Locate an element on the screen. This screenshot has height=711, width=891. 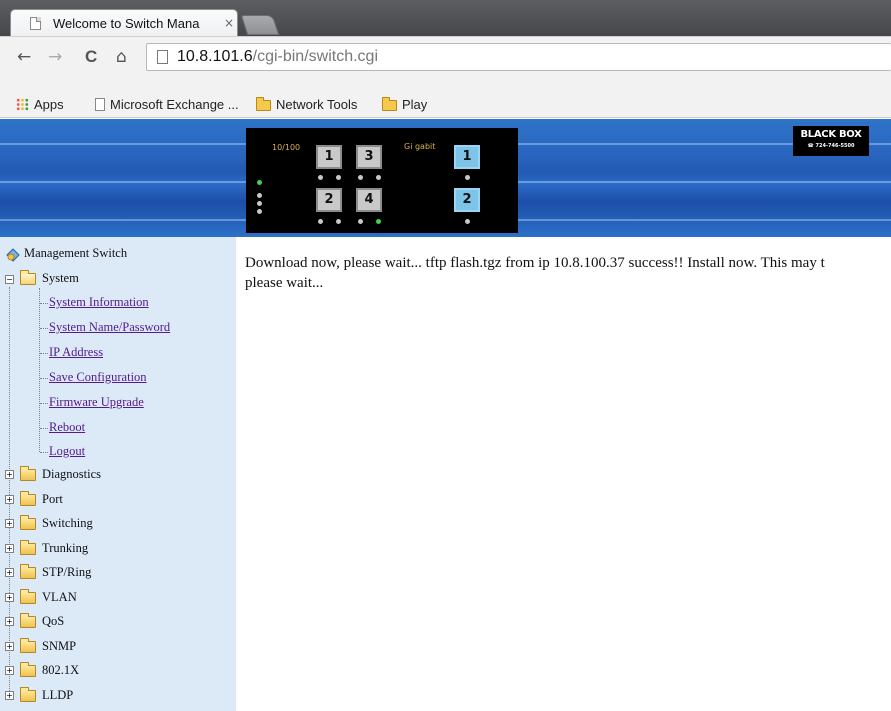
address-bar: 10.8.101.6/cgi-bin/switch.cgi is located at coordinates (518, 57).